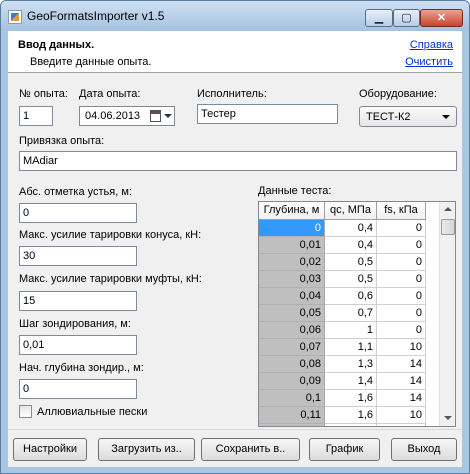 The height and width of the screenshot is (474, 470). Describe the element at coordinates (78, 256) in the screenshot. I see `cone-calib-field: 30` at that location.